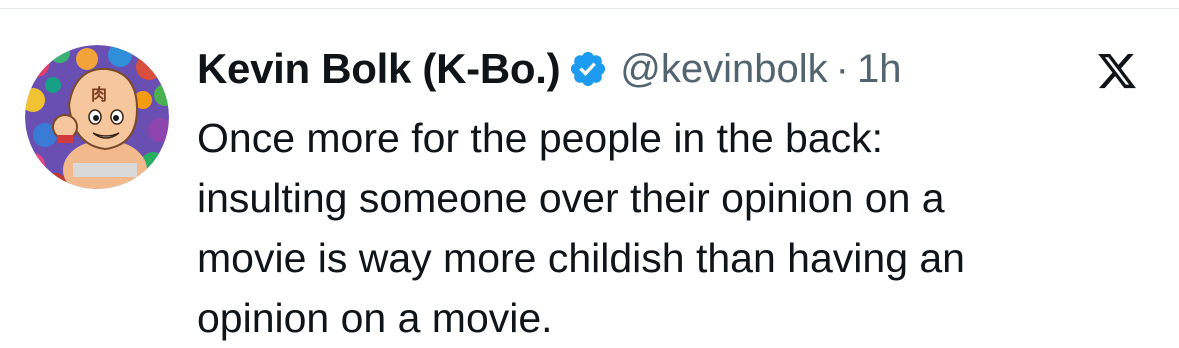  I want to click on avatar: 肉, so click(97, 117).